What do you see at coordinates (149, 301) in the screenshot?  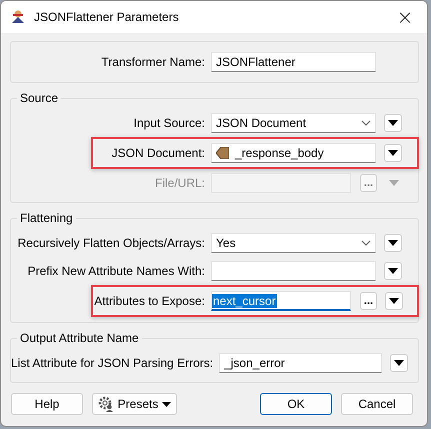 I see `field-label: Attributes to Expose:` at bounding box center [149, 301].